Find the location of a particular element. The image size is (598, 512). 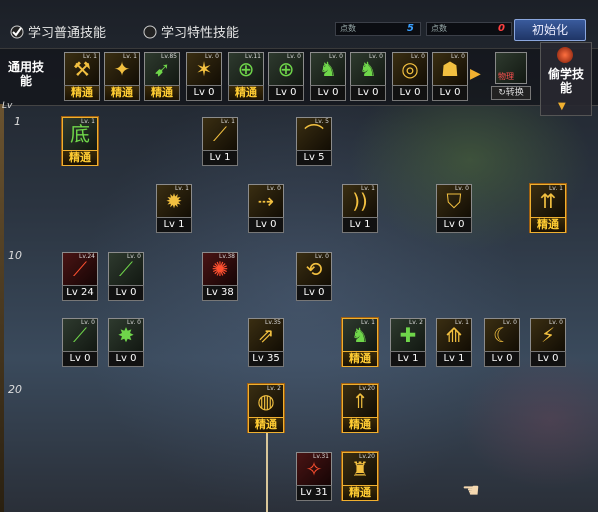

skill-slot: ☾ Lv. 0 Lv 0 is located at coordinates (502, 342).